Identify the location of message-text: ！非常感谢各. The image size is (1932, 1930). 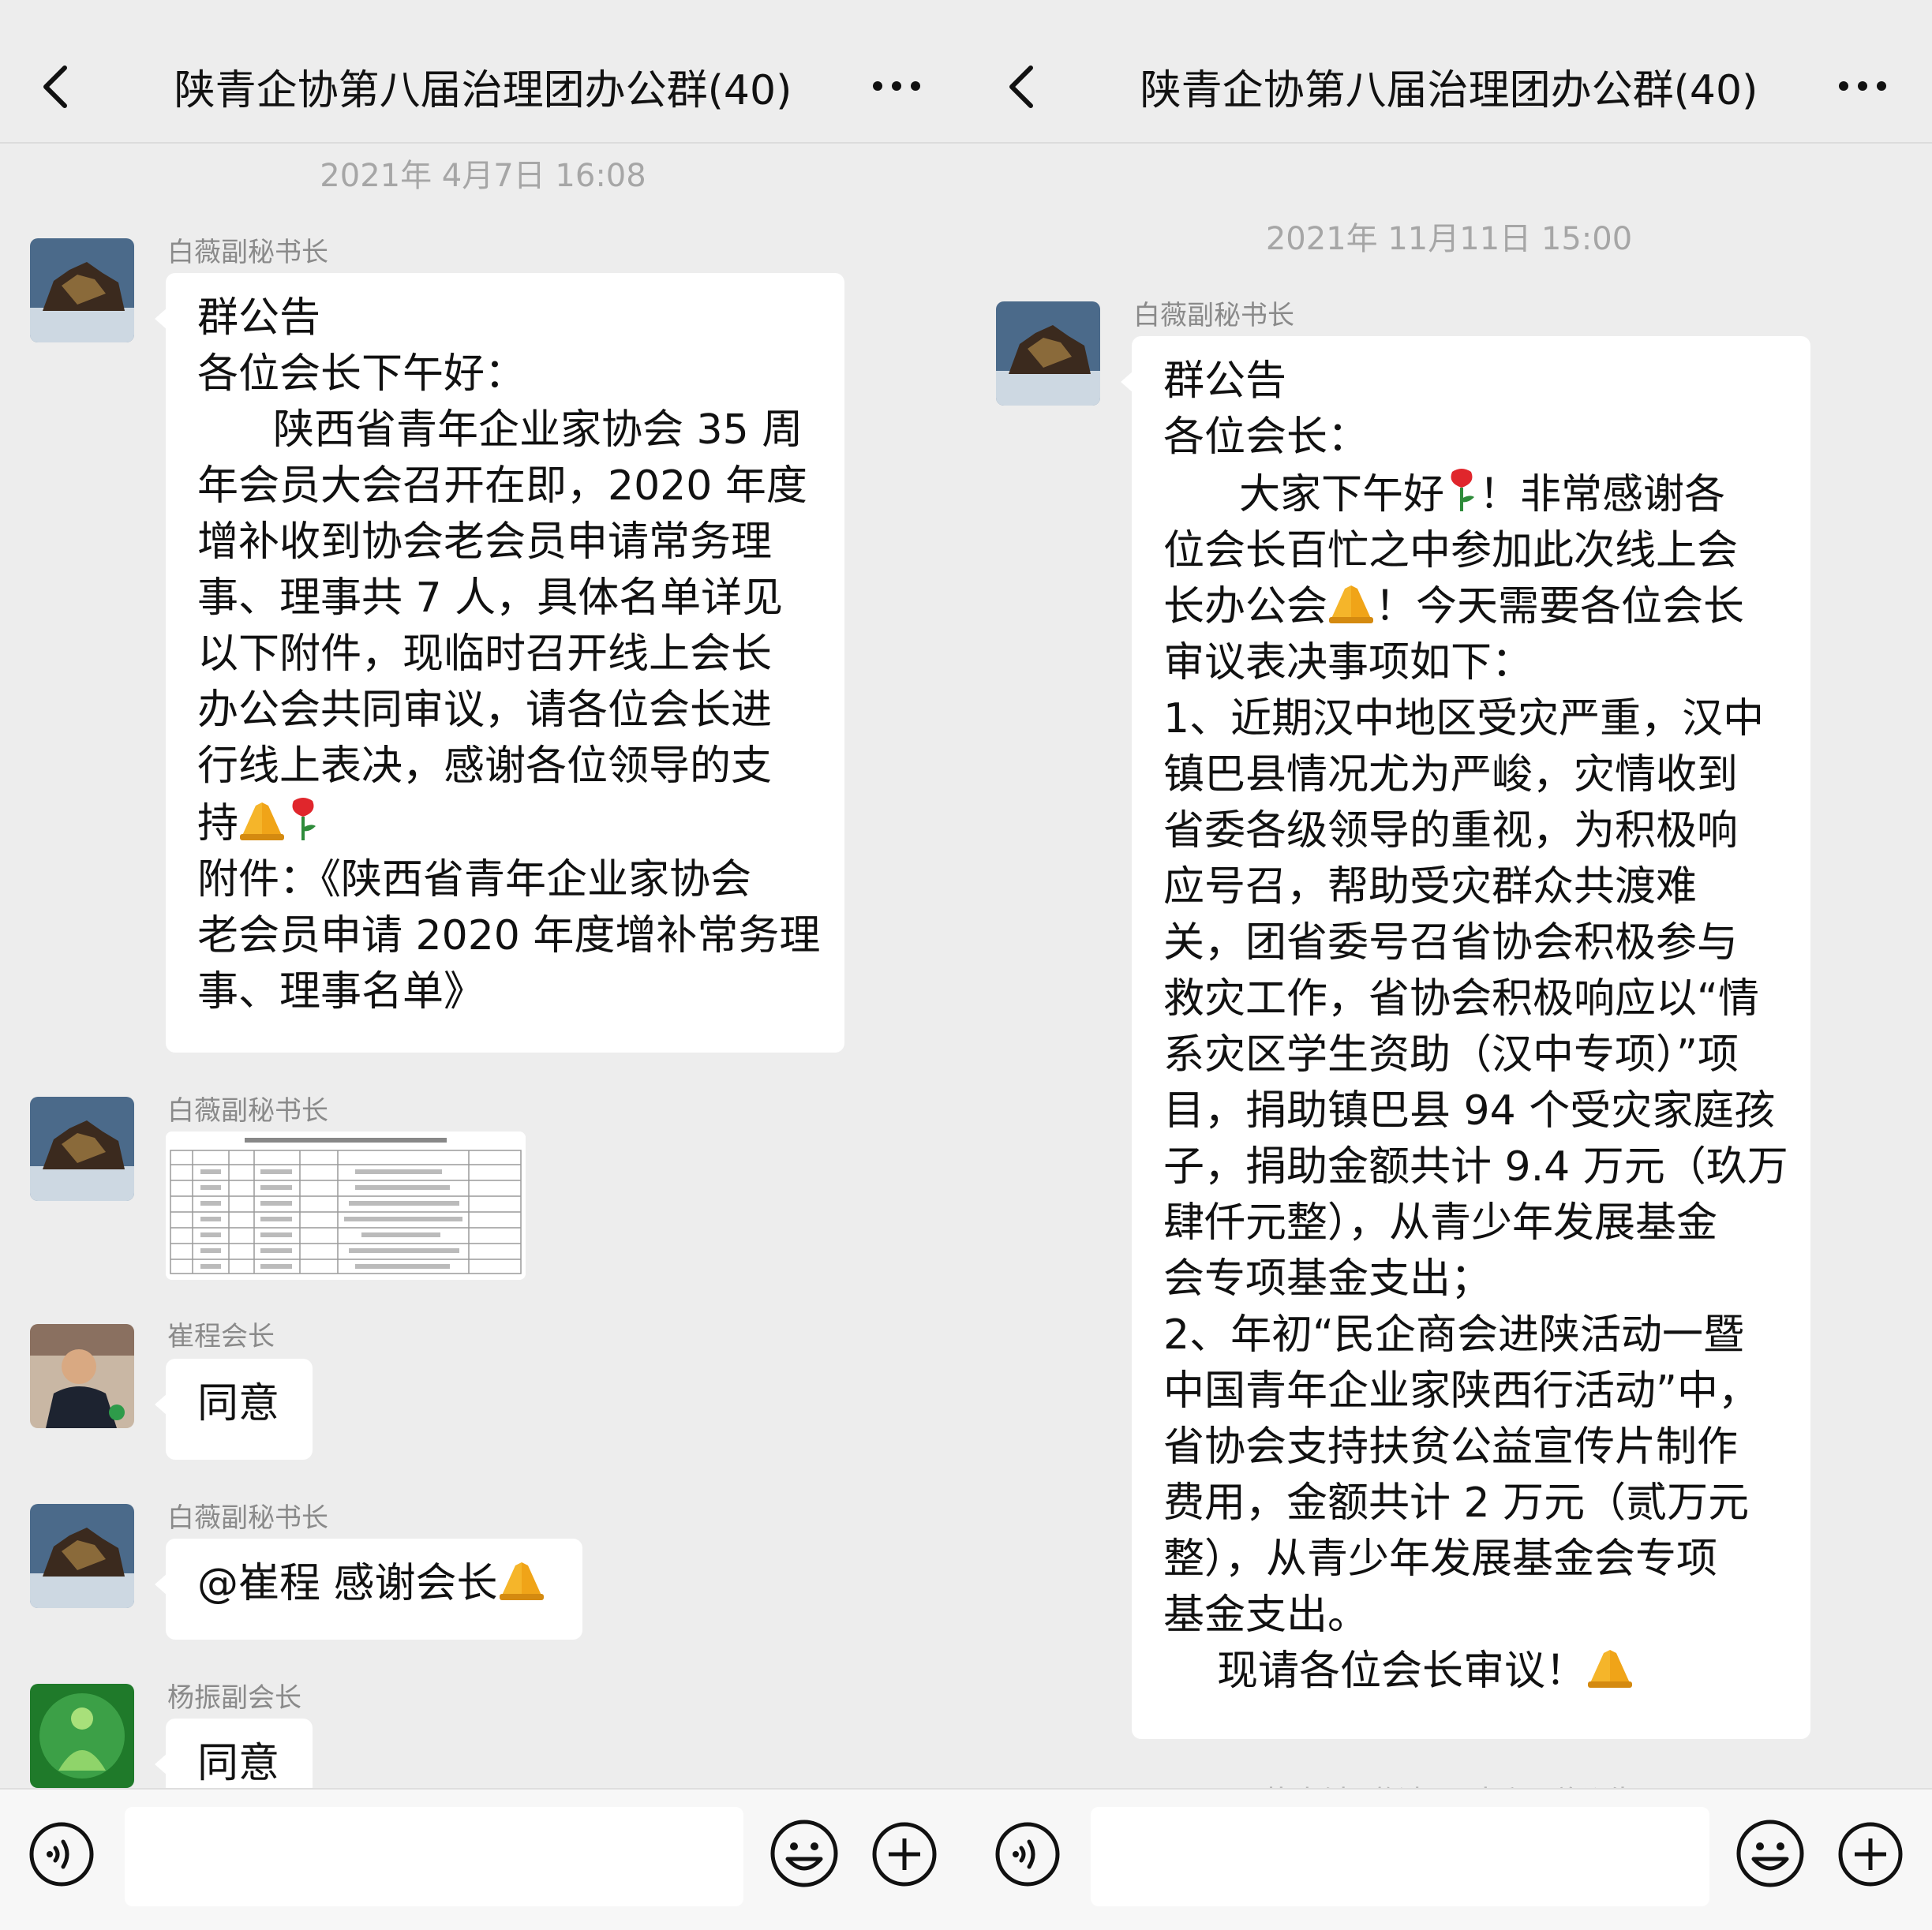
(1602, 494).